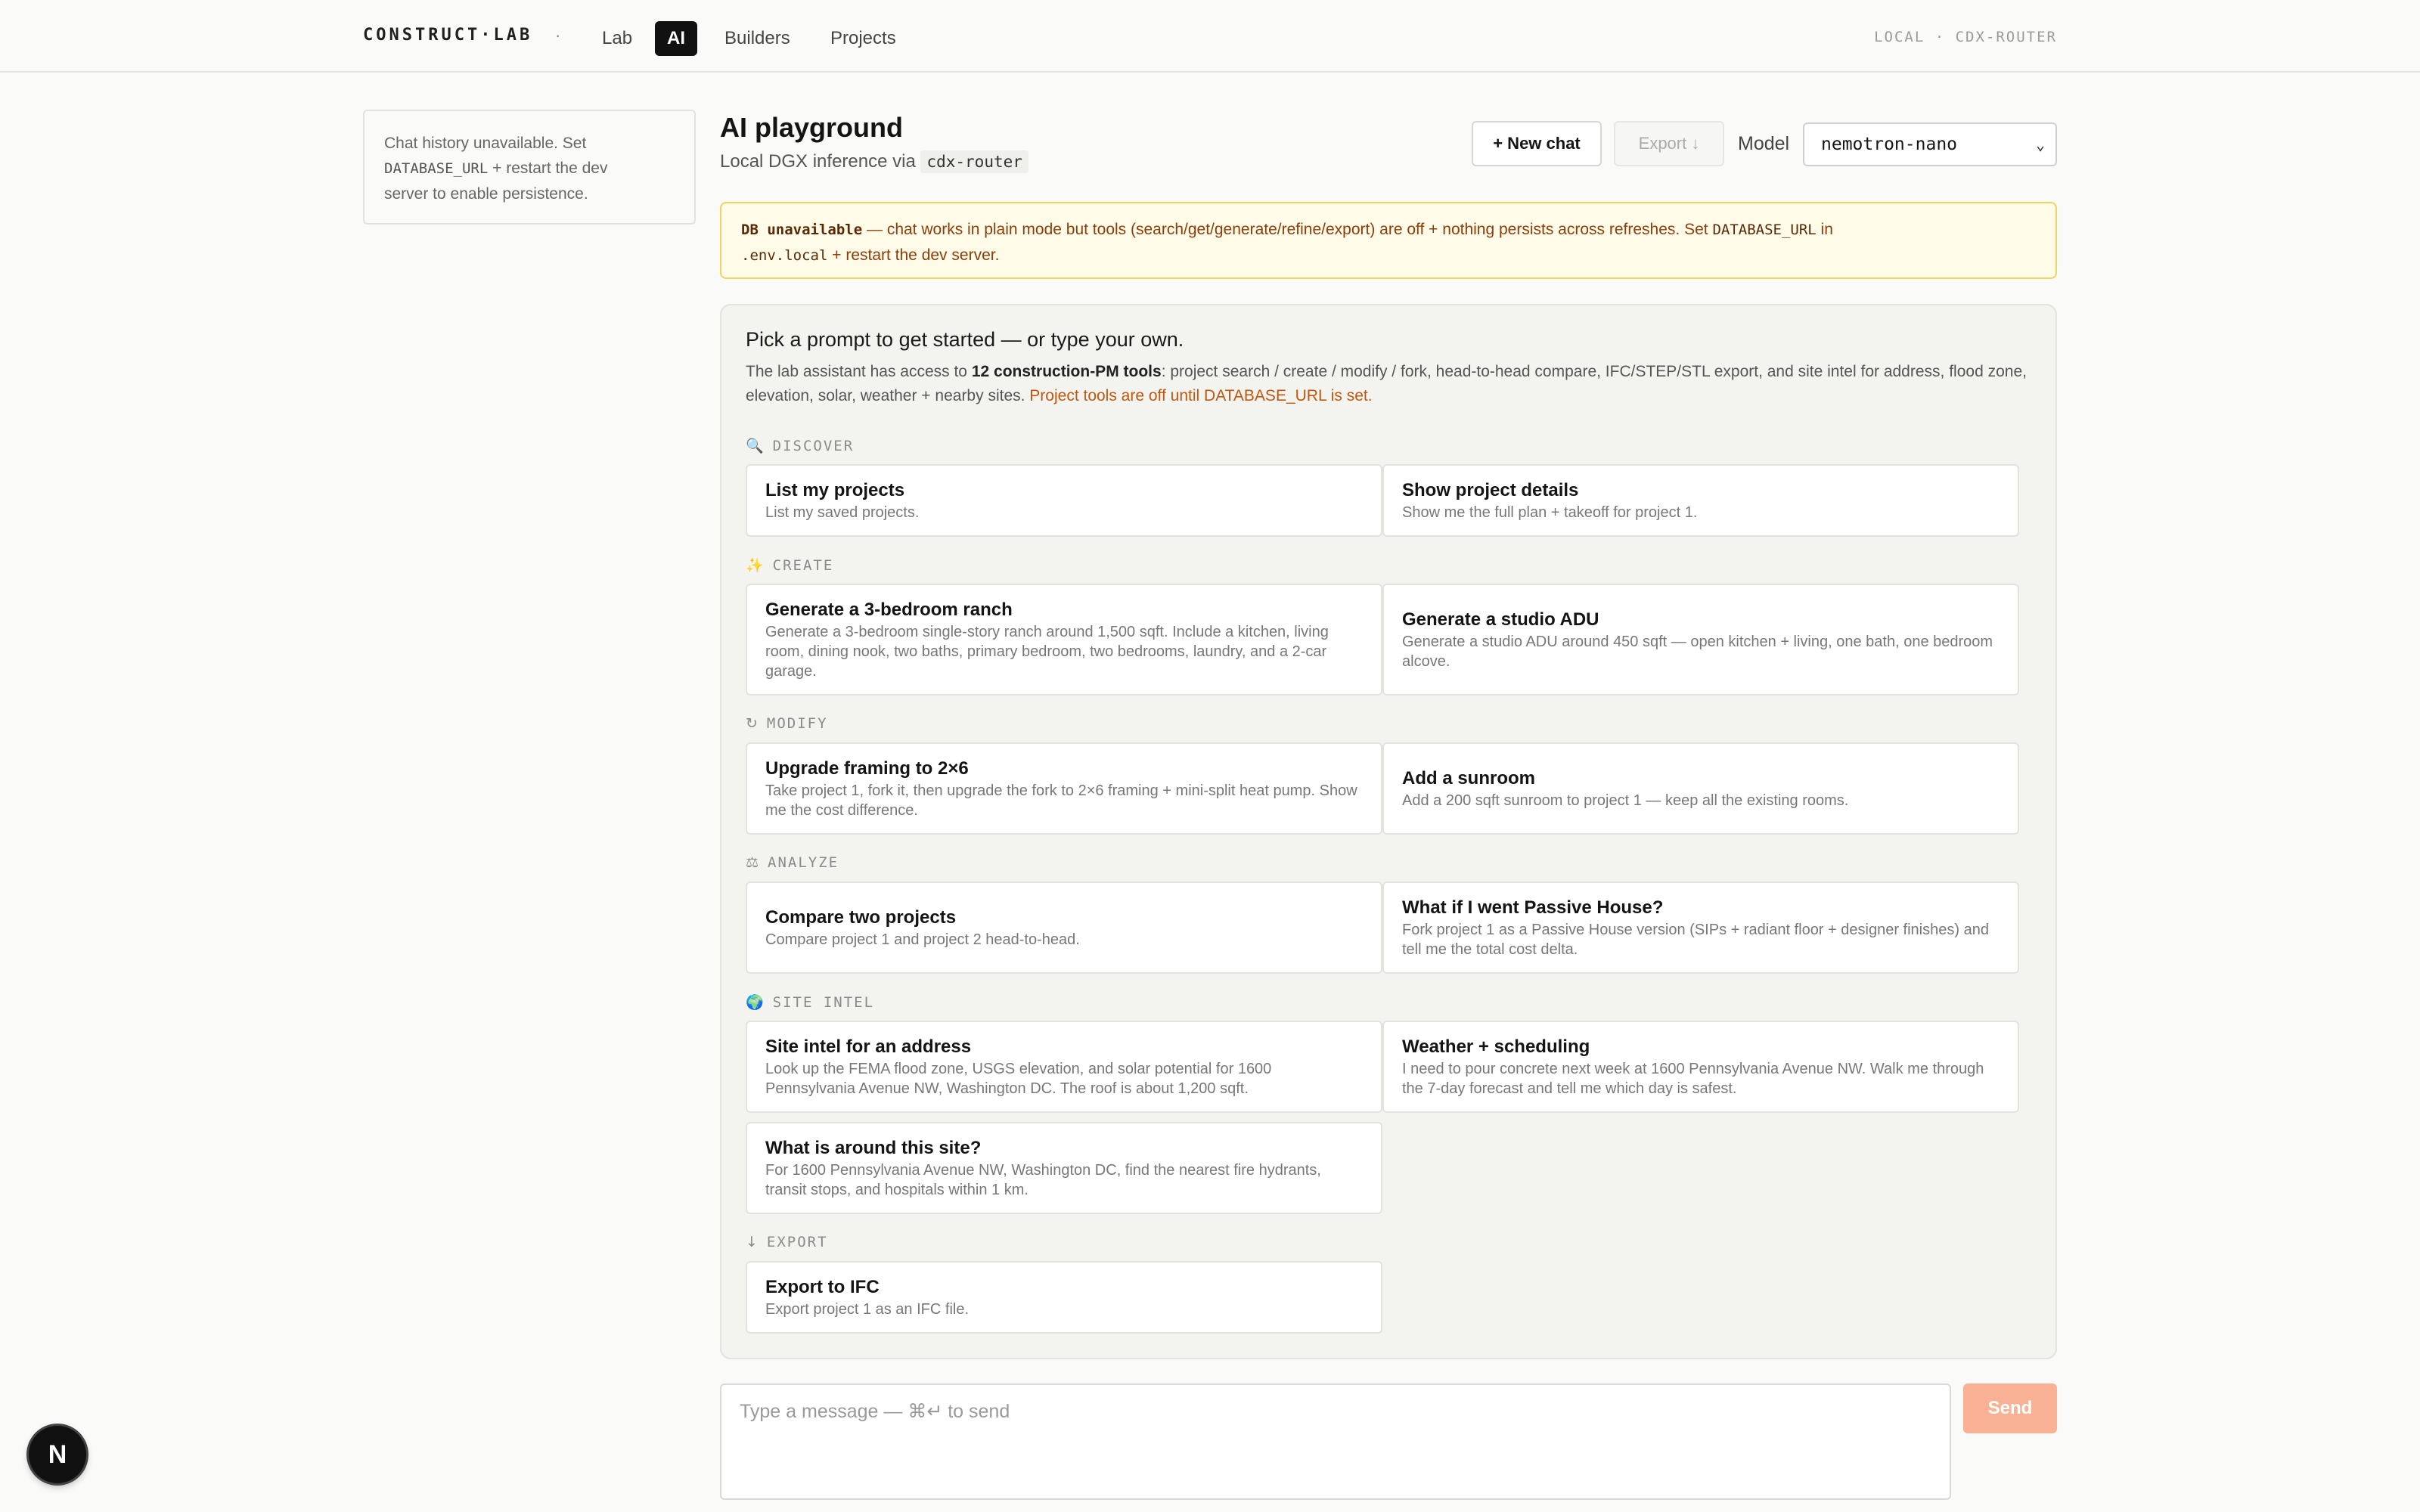 The height and width of the screenshot is (1512, 2420). Describe the element at coordinates (1496, 1046) in the screenshot. I see `prompt-title: Weather + scheduling` at that location.